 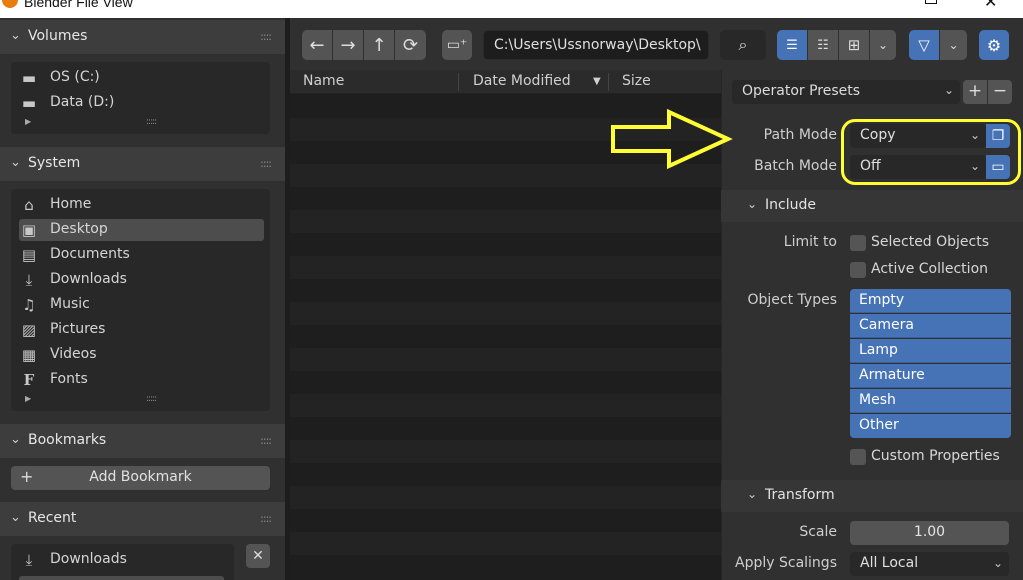 I want to click on refresh-button: ⟳, so click(x=410, y=45).